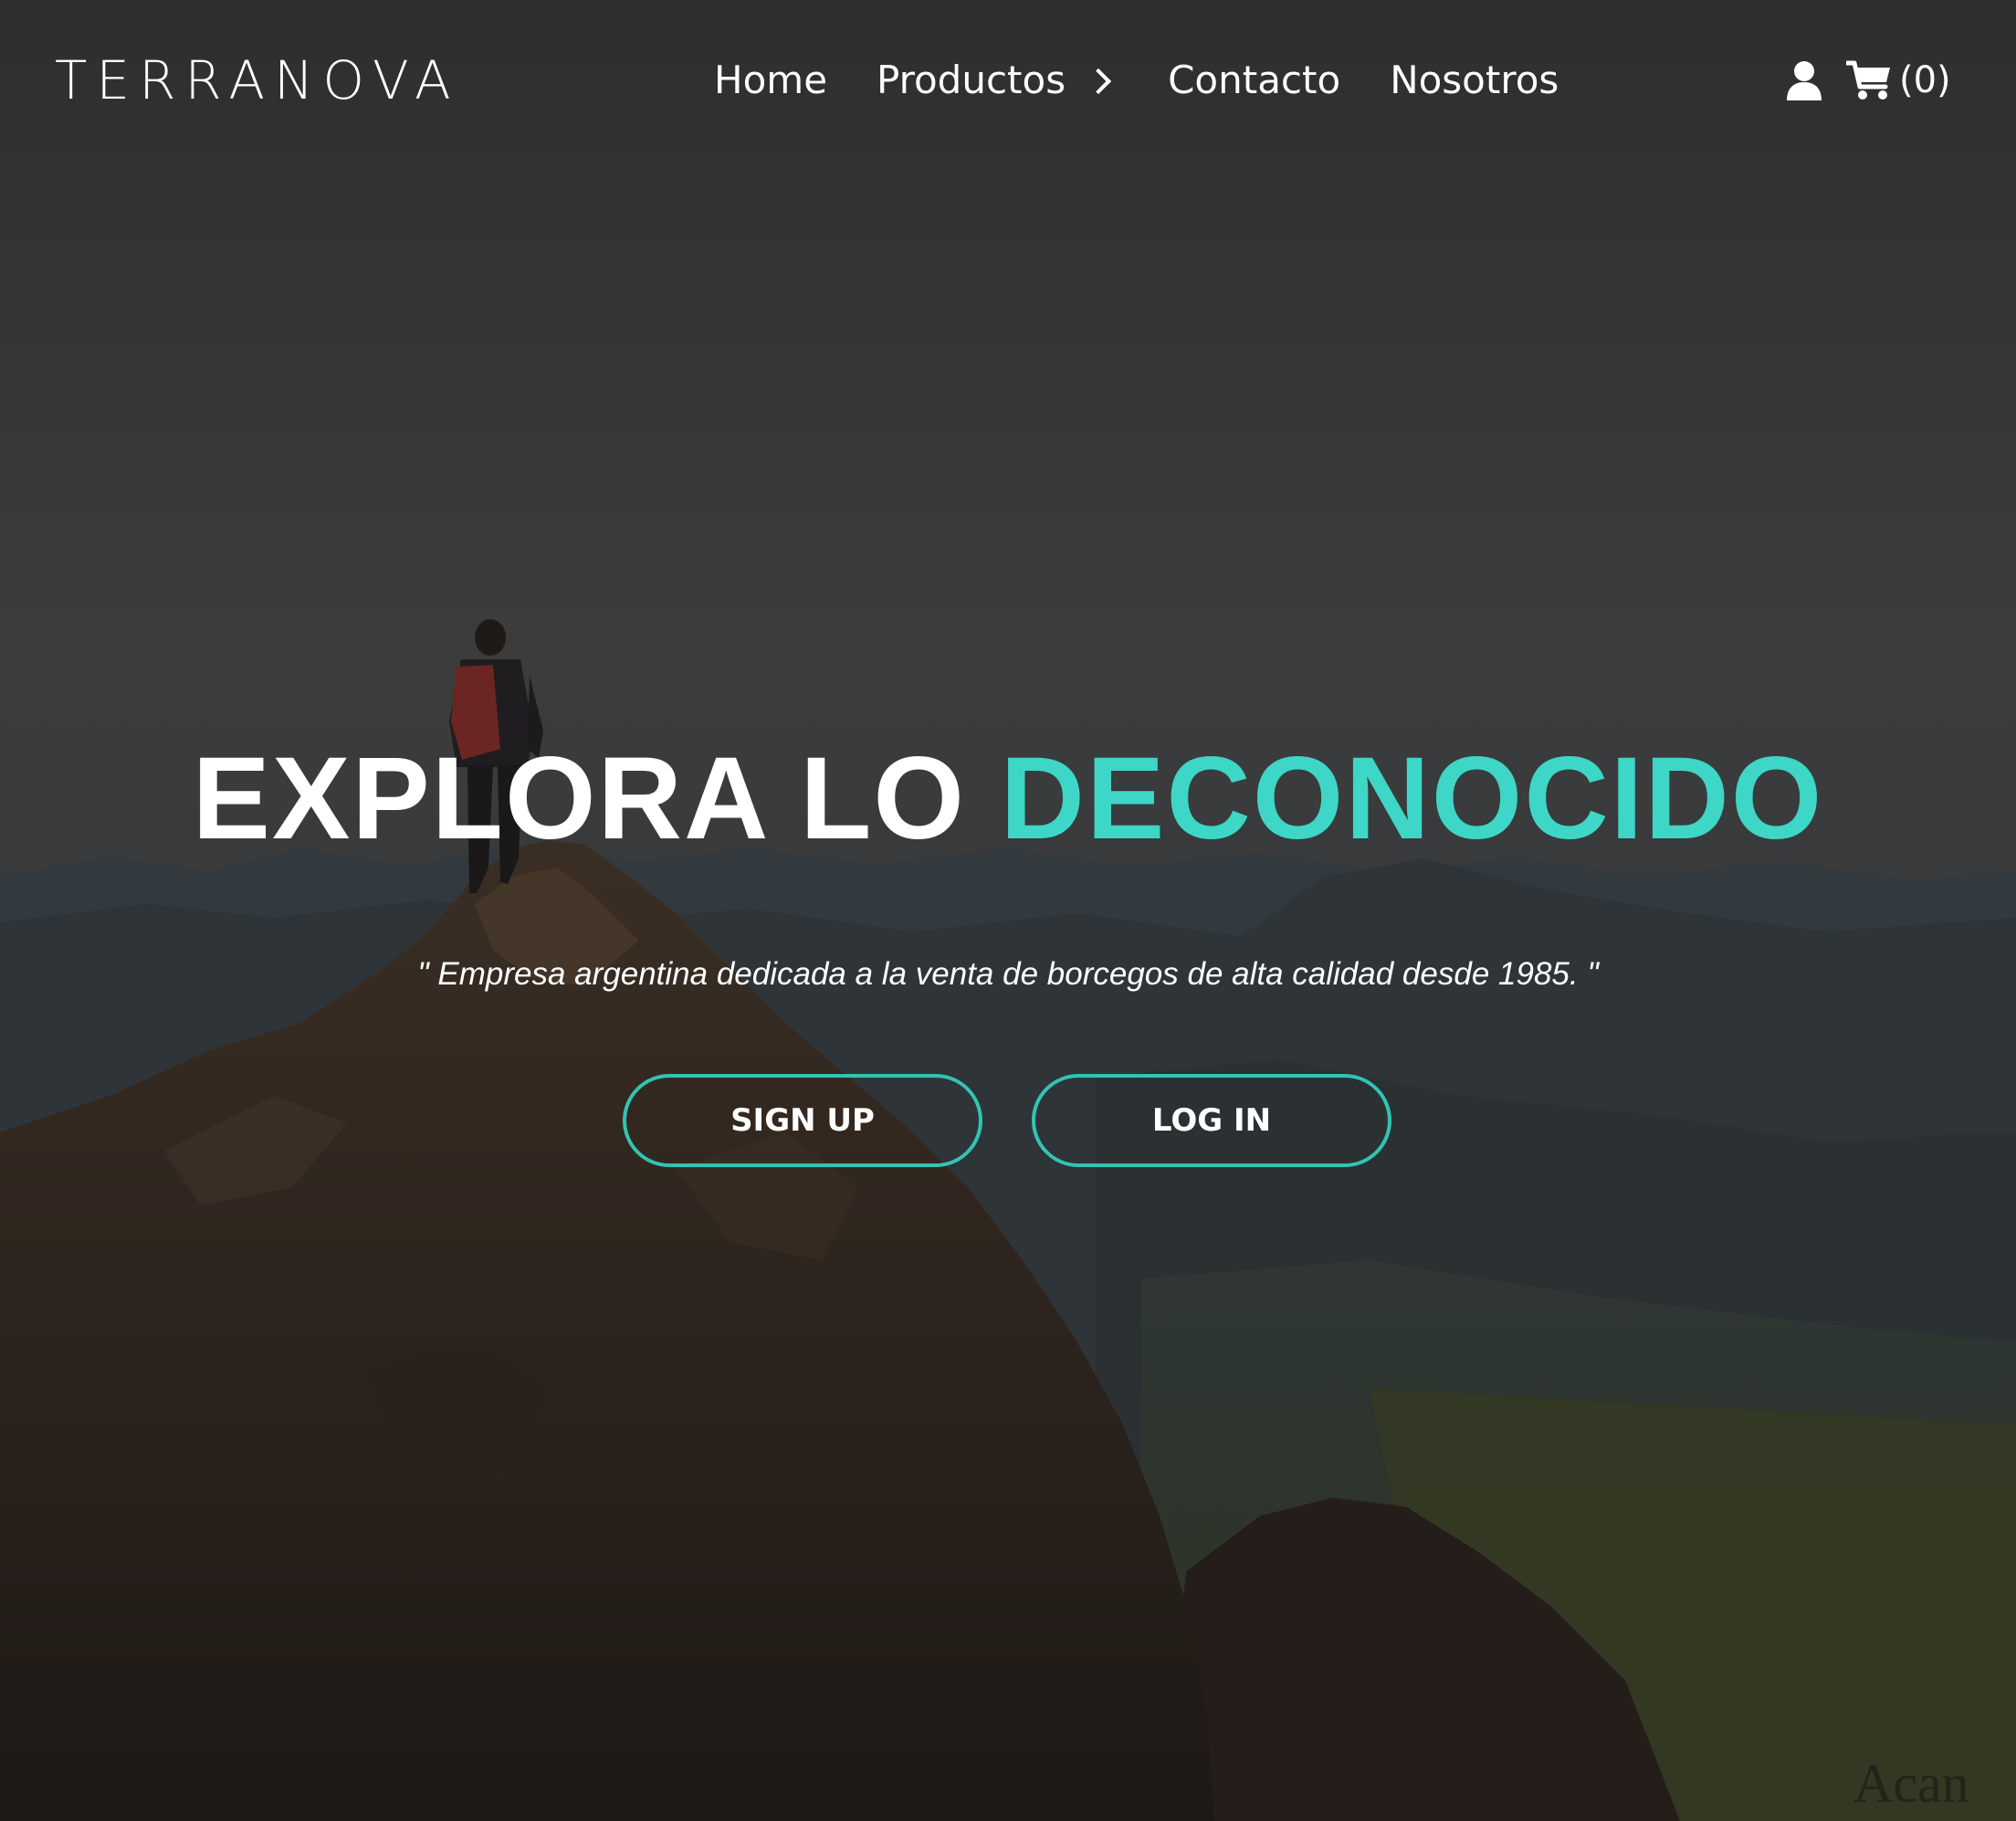  What do you see at coordinates (971, 80) in the screenshot?
I see `nav-link-productos-label: Productos` at bounding box center [971, 80].